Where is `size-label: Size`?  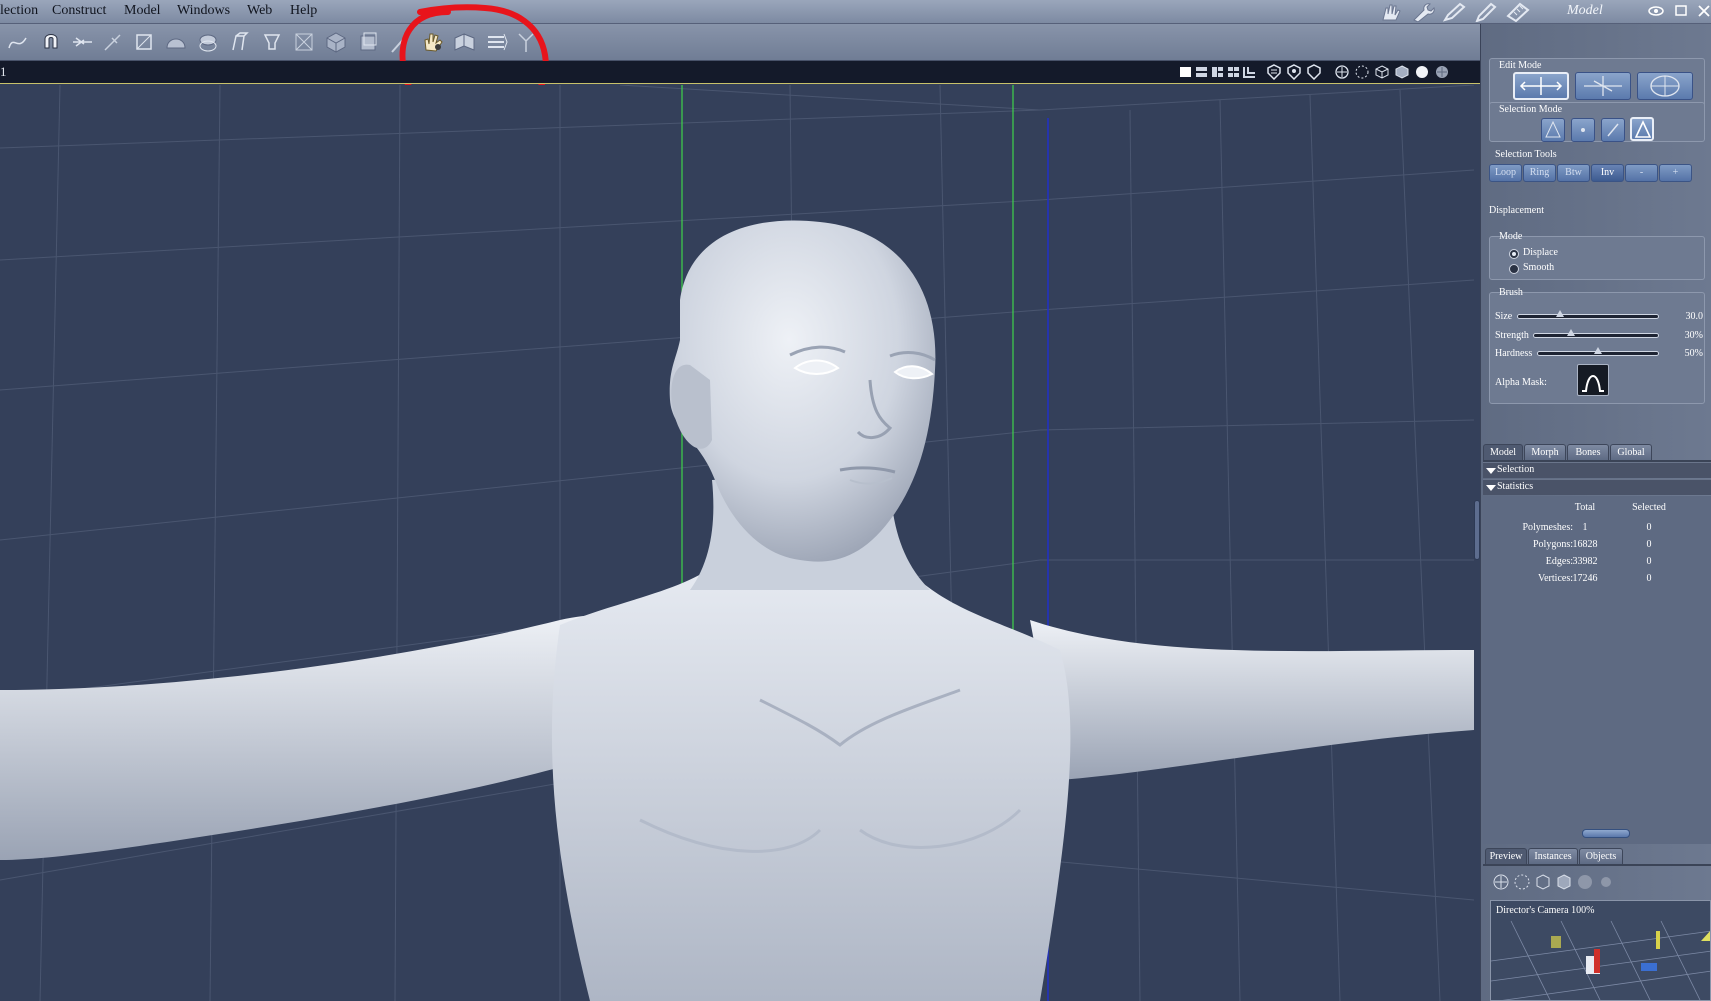 size-label: Size is located at coordinates (1504, 316).